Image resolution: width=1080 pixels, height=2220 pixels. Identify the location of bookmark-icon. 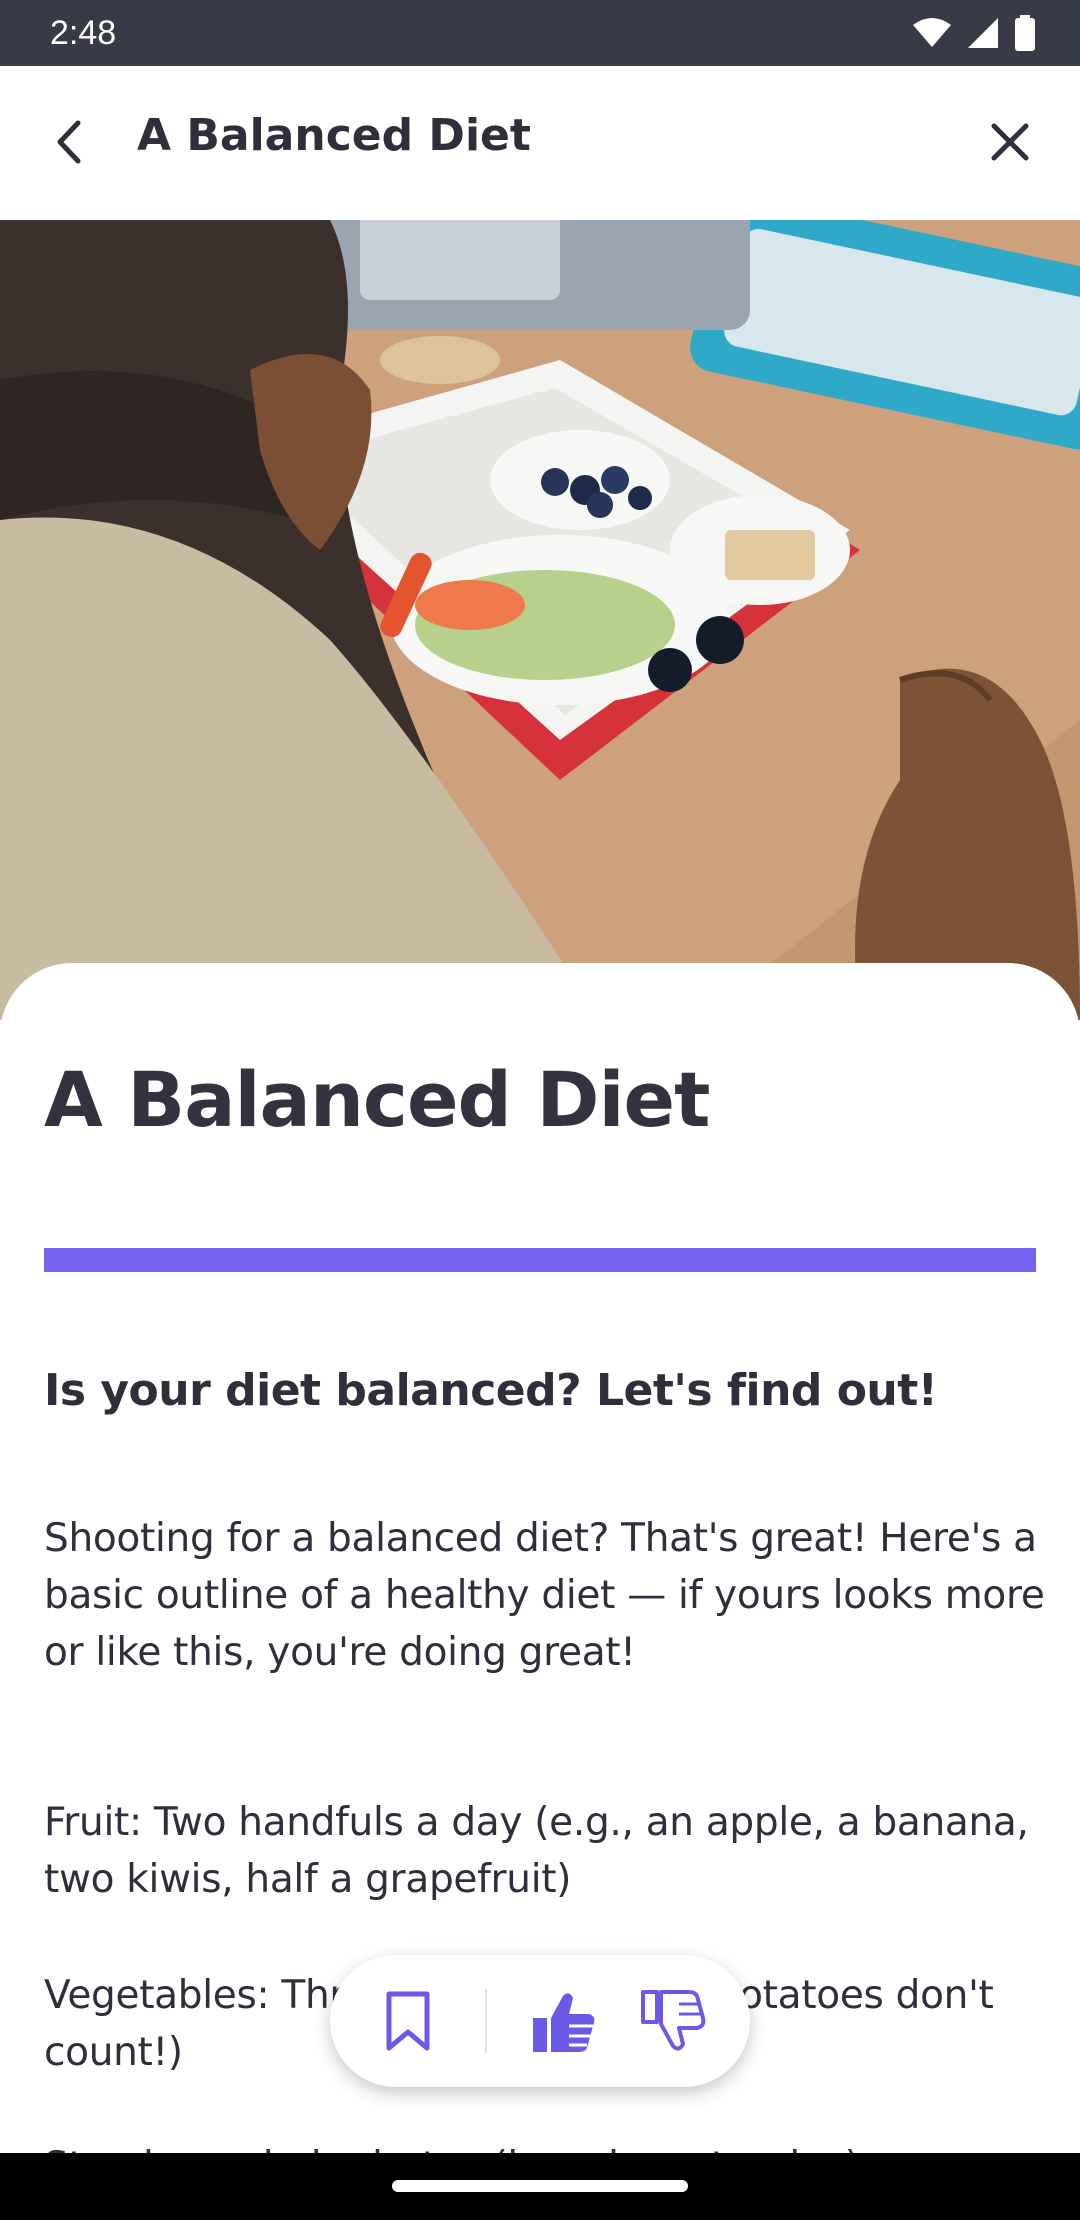
(408, 2021).